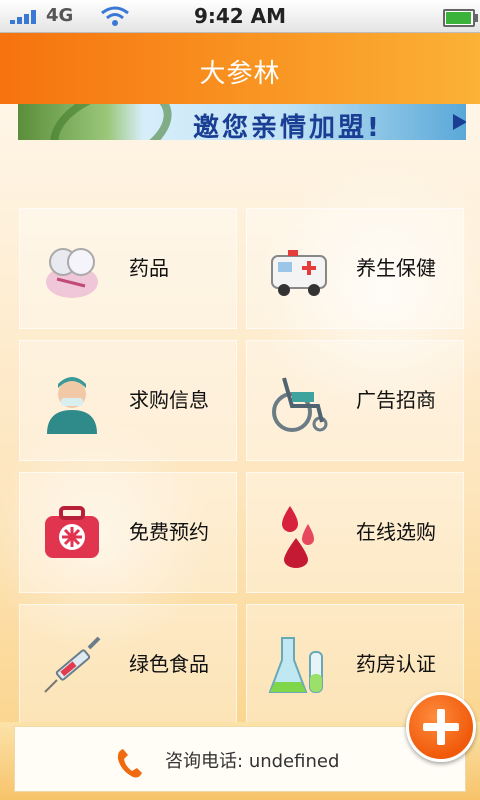 Image resolution: width=480 pixels, height=800 pixels. Describe the element at coordinates (111, 122) in the screenshot. I see `leaf-graphic` at that location.